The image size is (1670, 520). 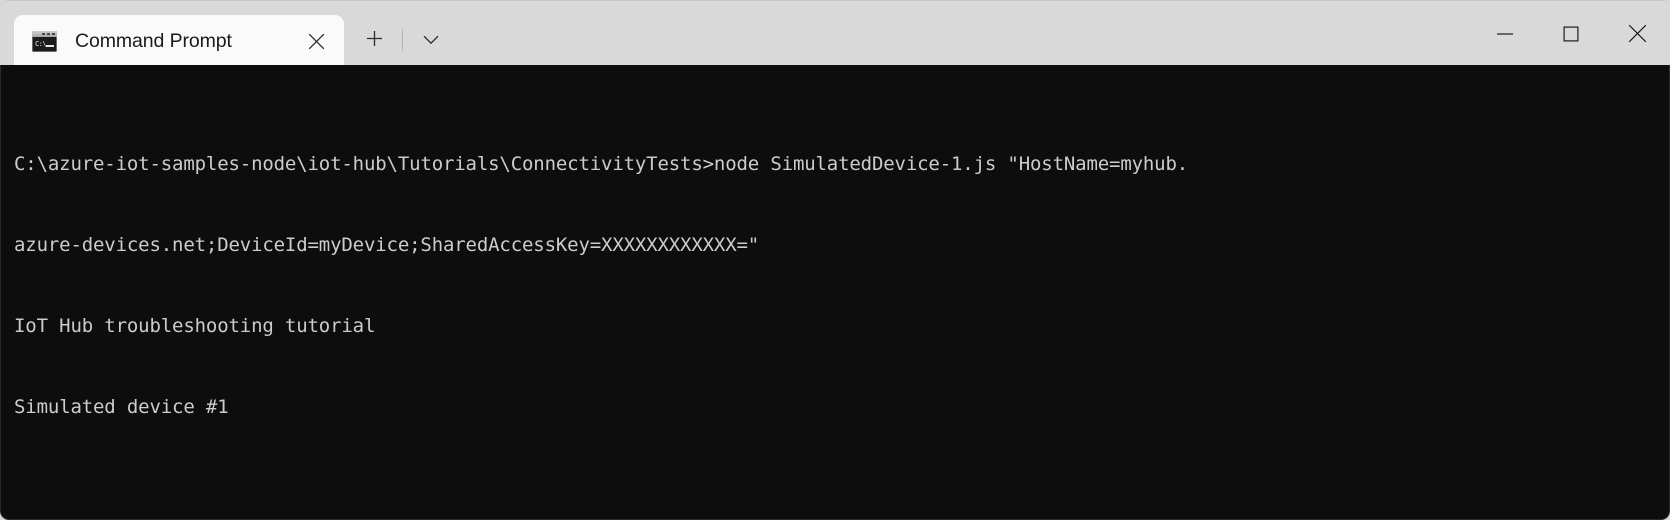 I want to click on window-controls, so click(x=1571, y=33).